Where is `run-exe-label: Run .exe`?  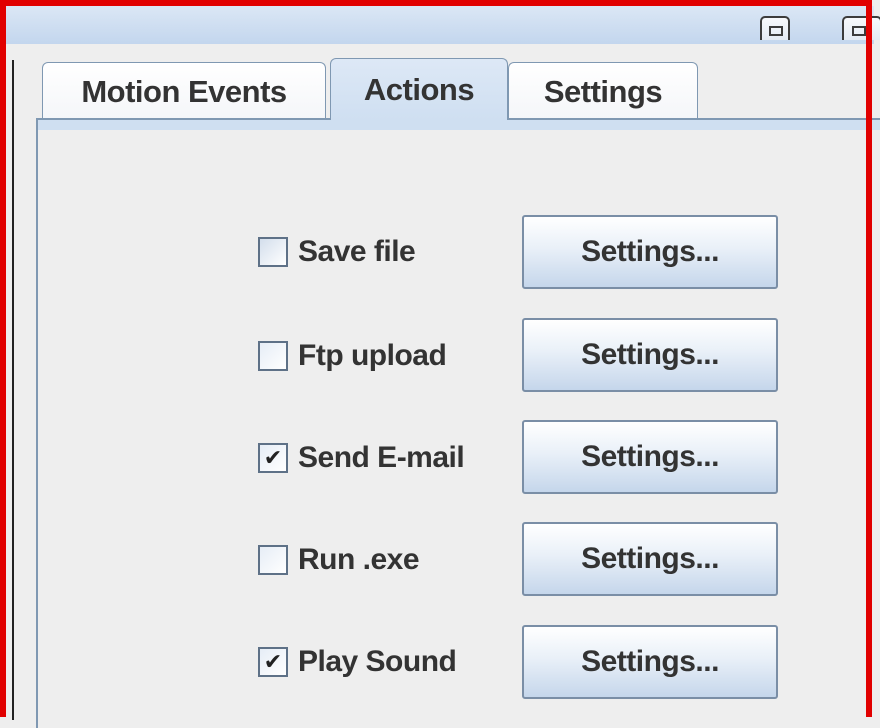
run-exe-label: Run .exe is located at coordinates (359, 559).